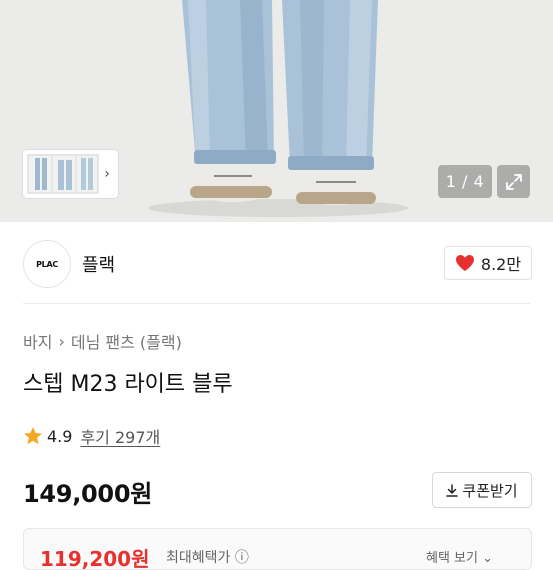  What do you see at coordinates (452, 490) in the screenshot?
I see `download-icon` at bounding box center [452, 490].